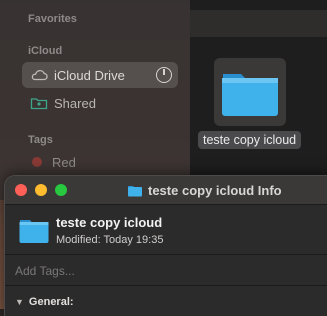  Describe the element at coordinates (51, 302) in the screenshot. I see `general-label: General:` at that location.